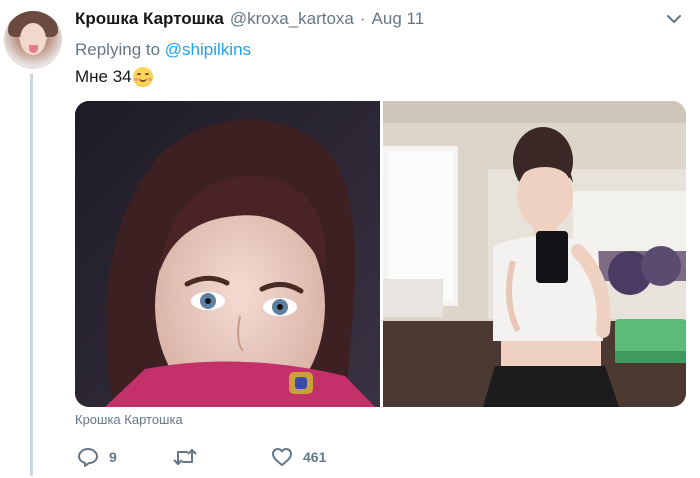  What do you see at coordinates (103, 76) in the screenshot?
I see `tweet-text-content: Мне 34` at bounding box center [103, 76].